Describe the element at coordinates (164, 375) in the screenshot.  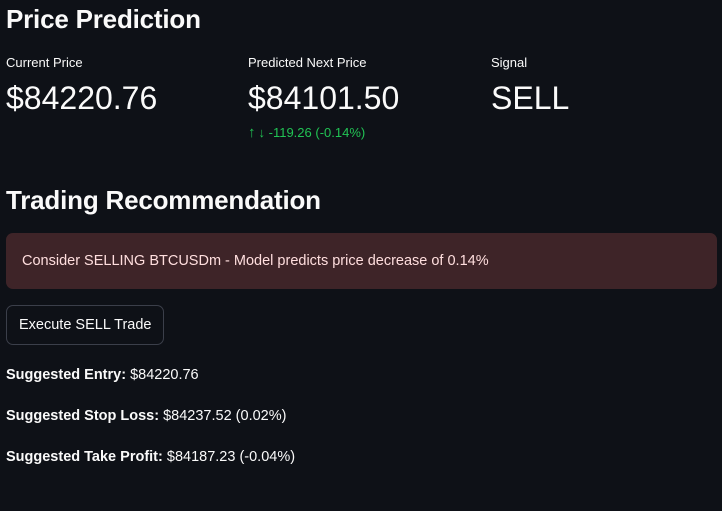
I see `suggested-entry-value: $84220.76` at that location.